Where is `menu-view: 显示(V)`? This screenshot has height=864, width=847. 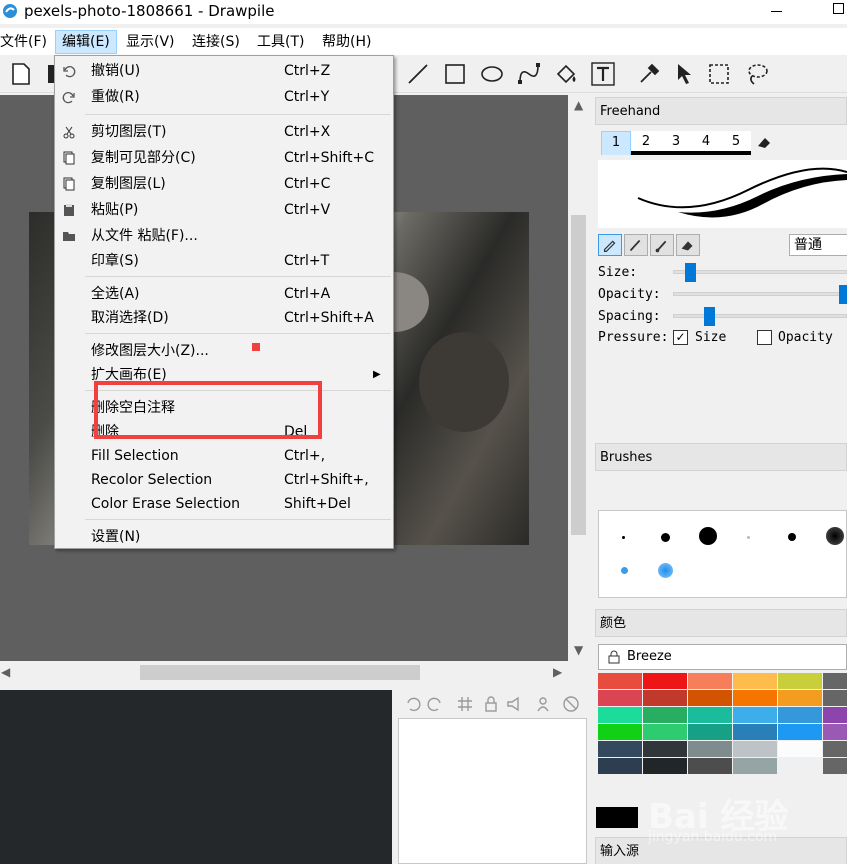
menu-view: 显示(V) is located at coordinates (150, 42).